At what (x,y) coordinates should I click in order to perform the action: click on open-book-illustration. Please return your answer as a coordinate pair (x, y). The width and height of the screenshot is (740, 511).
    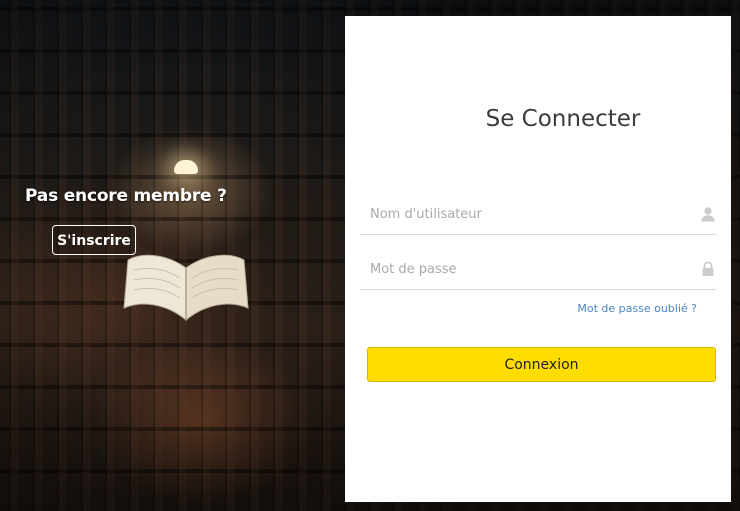
    Looking at the image, I should click on (186, 288).